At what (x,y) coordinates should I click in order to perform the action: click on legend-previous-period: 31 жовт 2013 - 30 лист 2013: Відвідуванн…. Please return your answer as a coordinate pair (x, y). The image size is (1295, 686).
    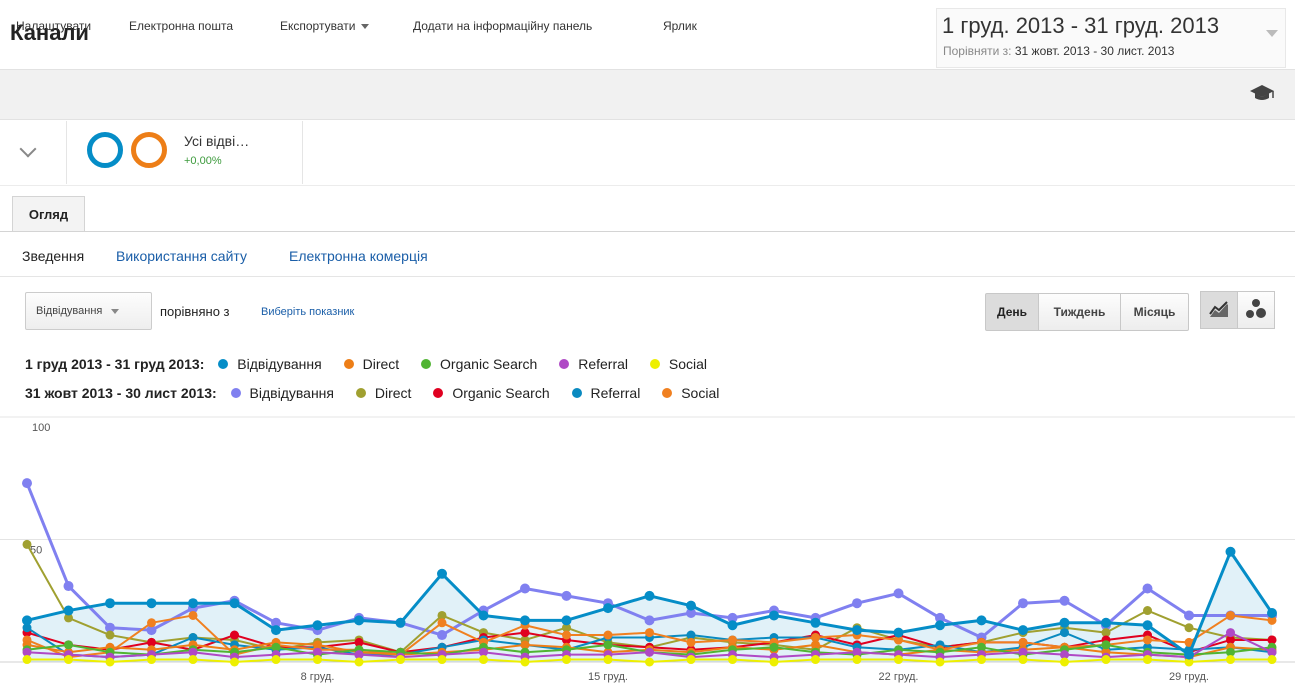
    Looking at the image, I should click on (381, 393).